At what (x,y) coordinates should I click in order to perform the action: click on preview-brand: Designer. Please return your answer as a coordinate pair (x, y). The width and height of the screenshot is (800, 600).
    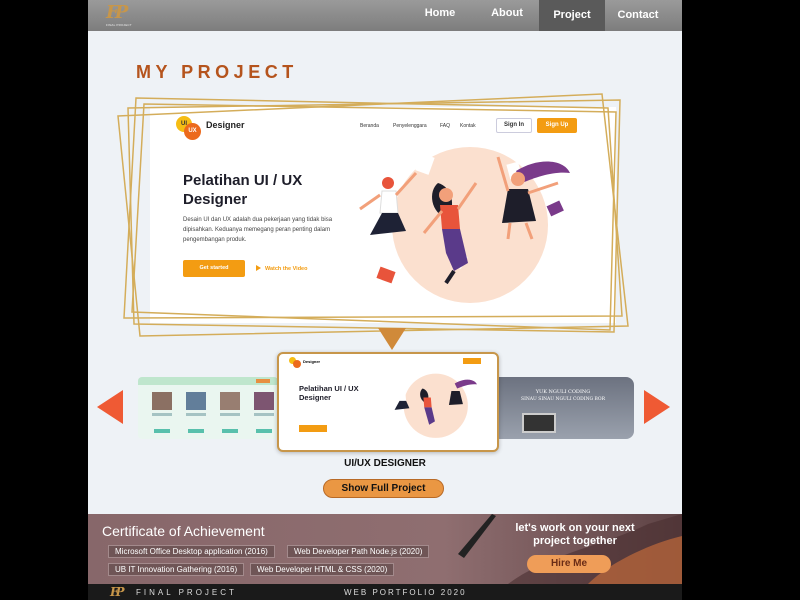
    Looking at the image, I should click on (225, 125).